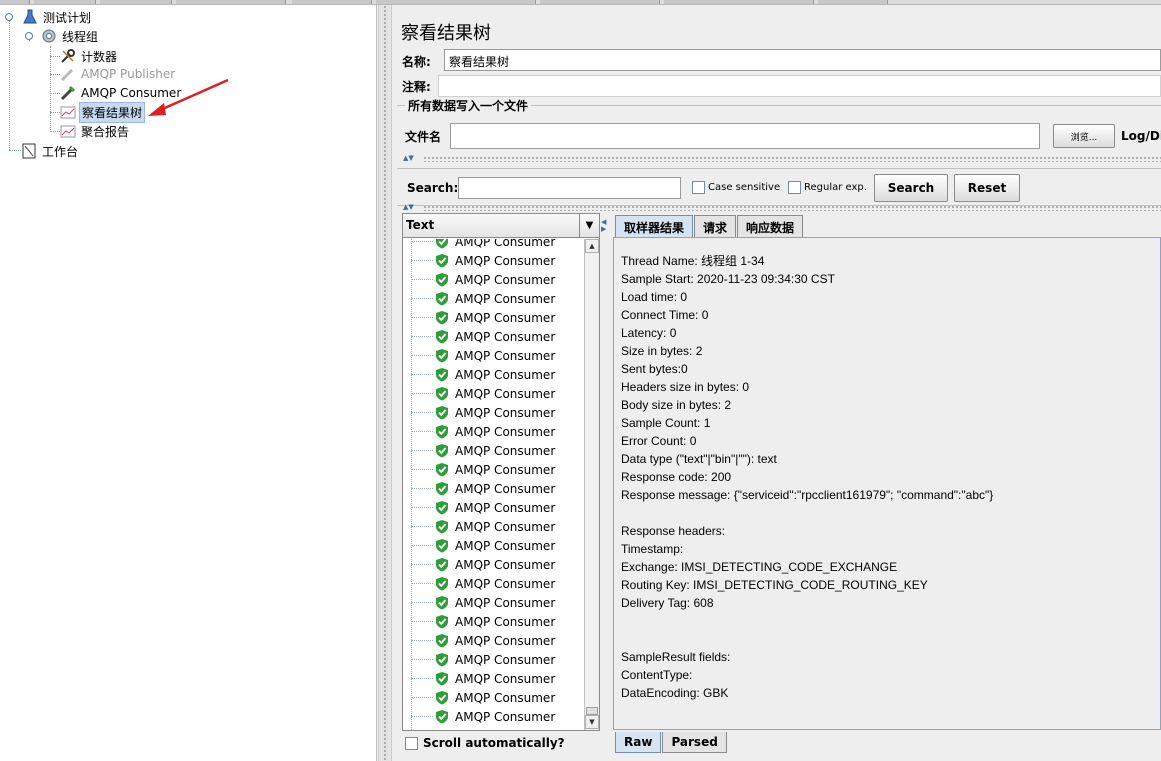 The width and height of the screenshot is (1161, 761). What do you see at coordinates (591, 484) in the screenshot?
I see `list-scrollbar: ▲ ▼` at bounding box center [591, 484].